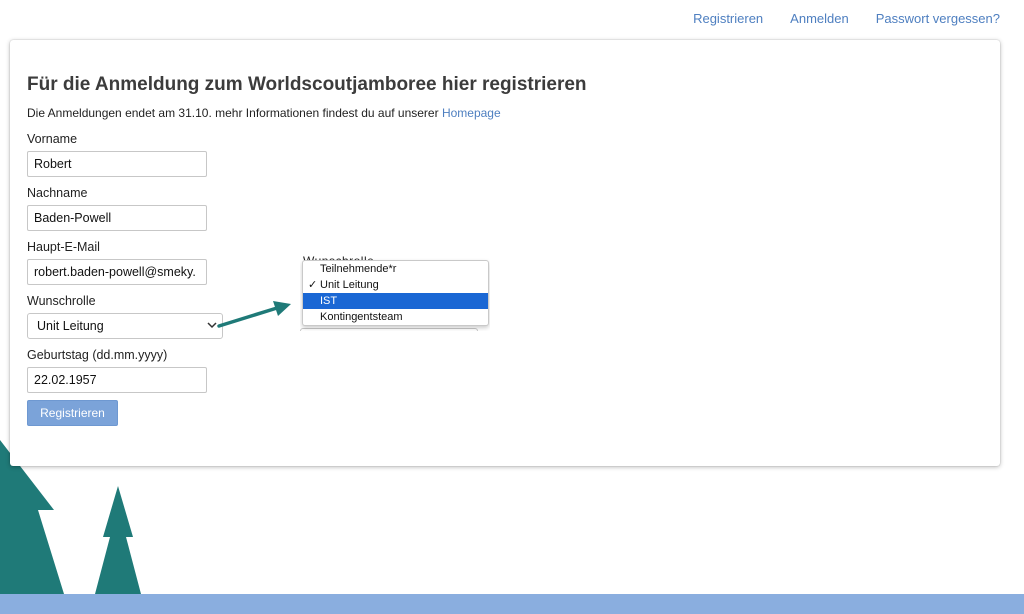 Image resolution: width=1024 pixels, height=614 pixels. What do you see at coordinates (57, 193) in the screenshot?
I see `lastname-label: Nachname` at bounding box center [57, 193].